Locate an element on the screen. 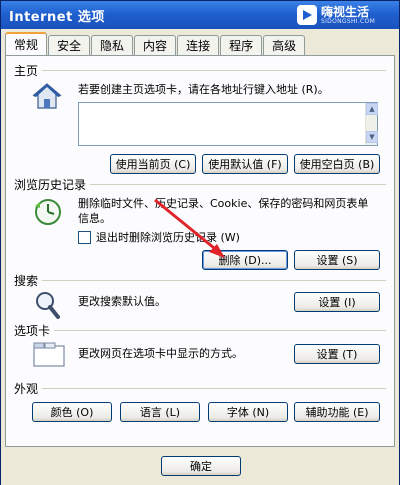  languages-button: 语言 (L) is located at coordinates (160, 412).